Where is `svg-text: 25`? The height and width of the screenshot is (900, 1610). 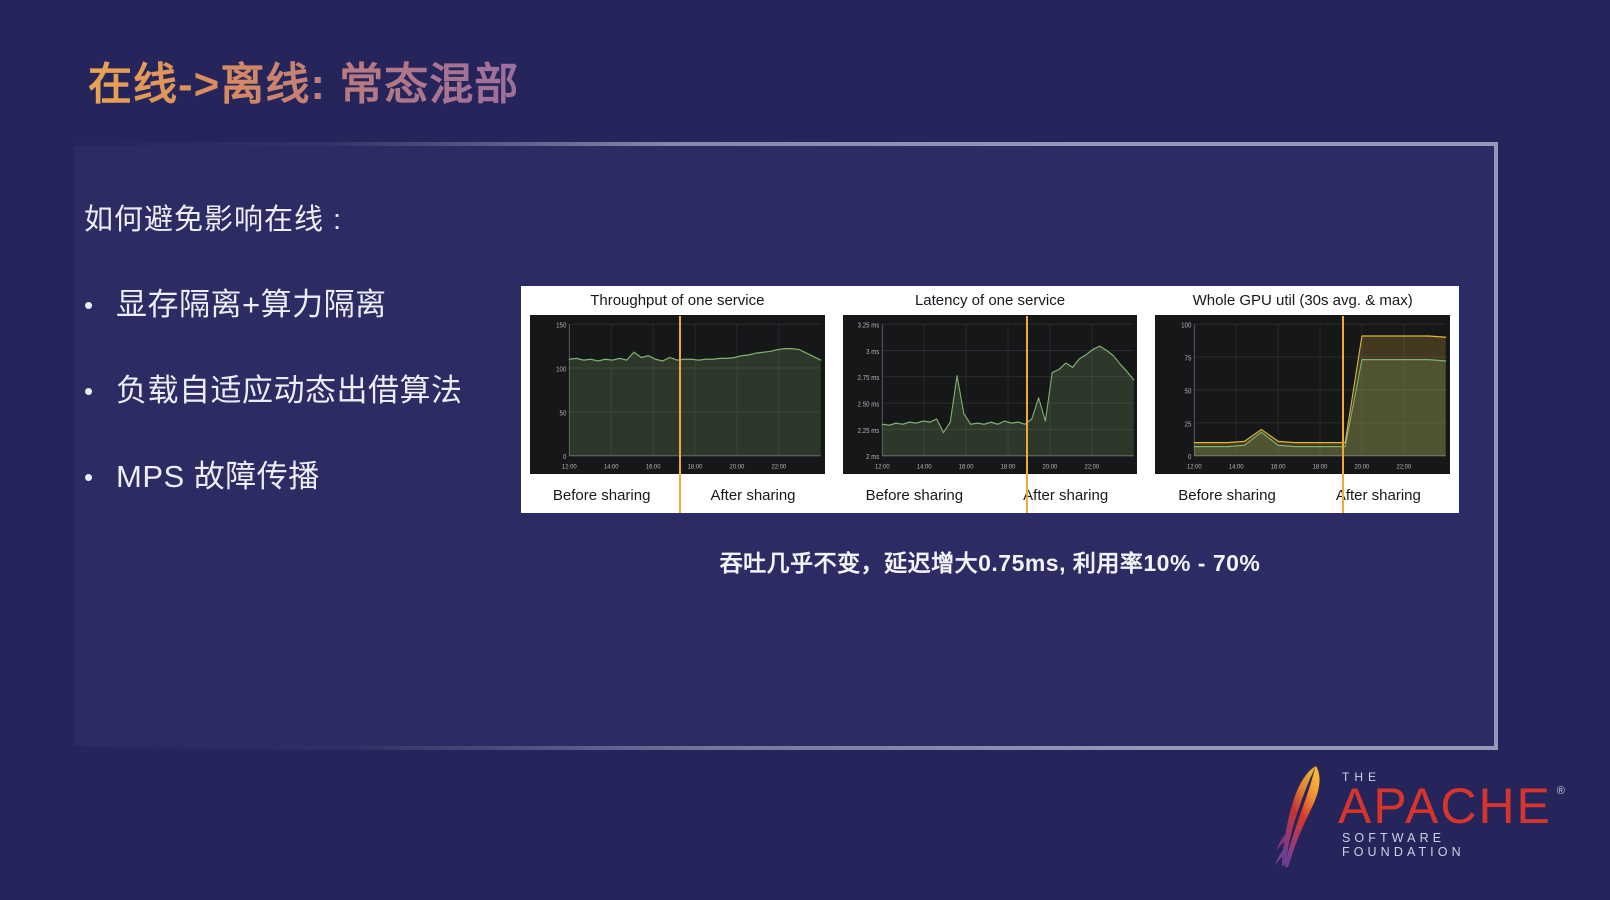 svg-text: 25 is located at coordinates (1188, 424).